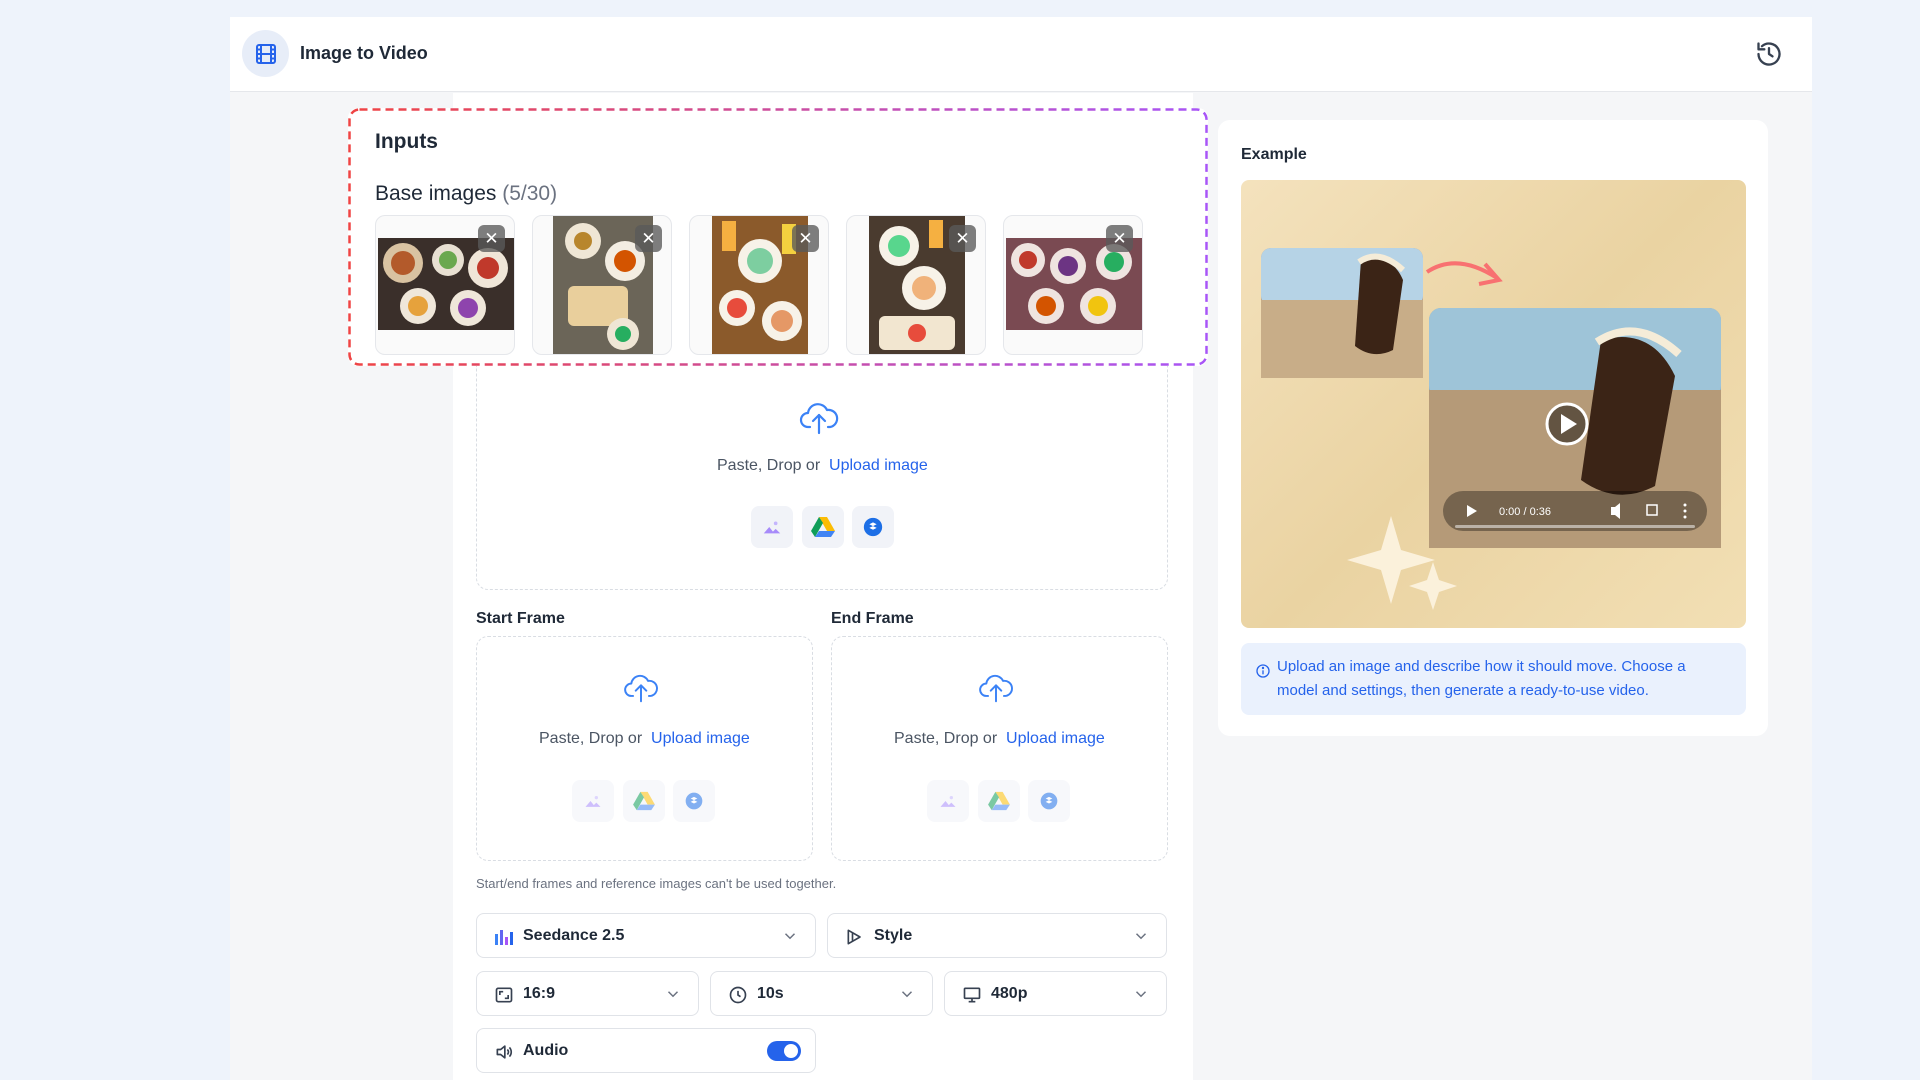  Describe the element at coordinates (822, 478) in the screenshot. I see `base-image-dropzone: Paste, Drop or Upload image` at that location.